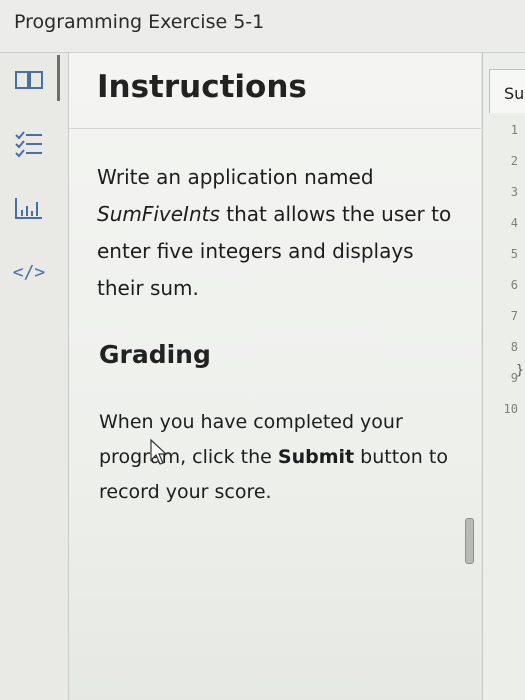  What do you see at coordinates (520, 370) in the screenshot?
I see `code-brace: }` at bounding box center [520, 370].